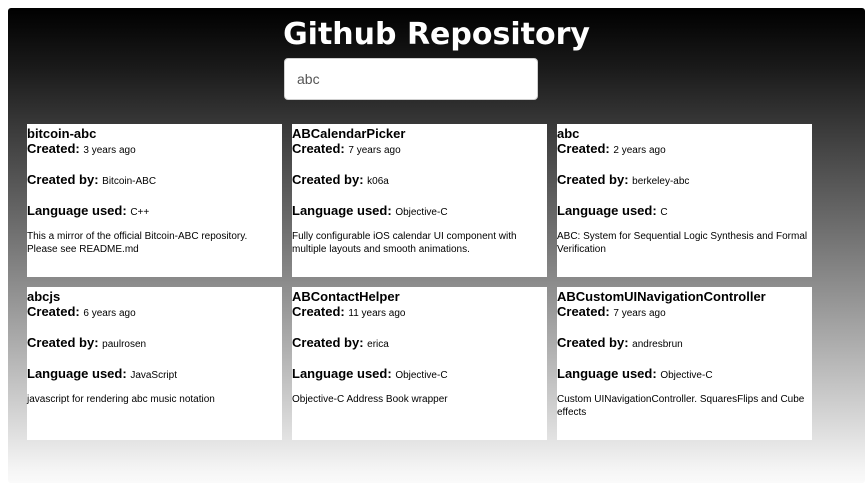  I want to click on created-value: 11 years ago, so click(377, 313).